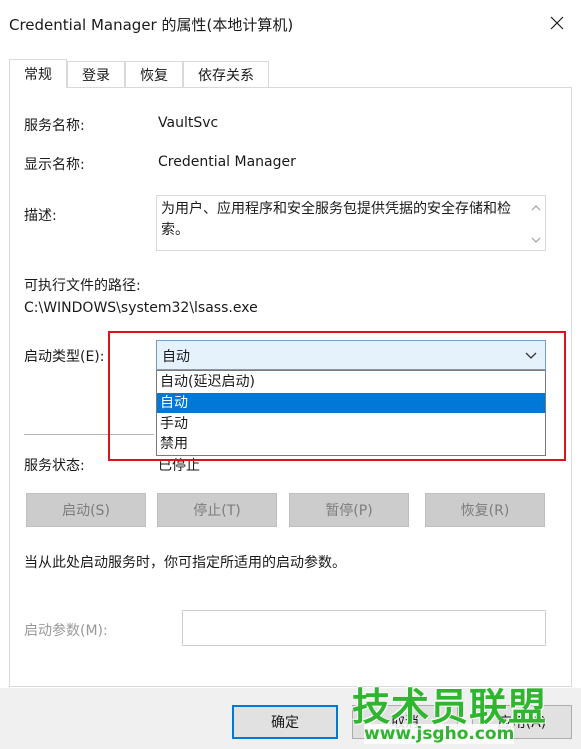 Image resolution: width=581 pixels, height=749 pixels. I want to click on startup-type-select: 自动, so click(351, 355).